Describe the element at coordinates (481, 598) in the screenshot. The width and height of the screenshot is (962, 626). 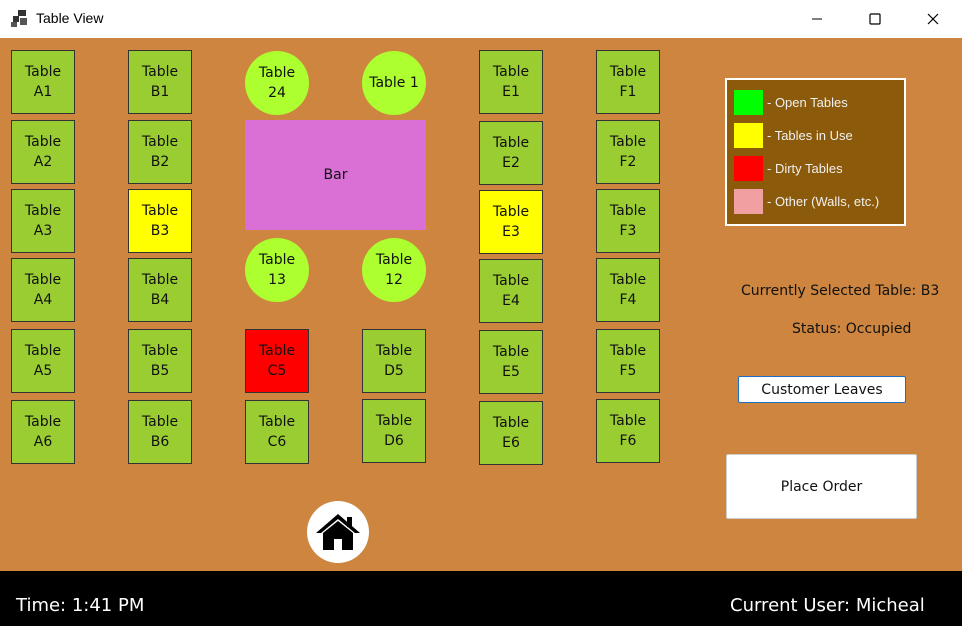
I see `status-bar: Time: 1:41 PM Current User: Micheal` at that location.